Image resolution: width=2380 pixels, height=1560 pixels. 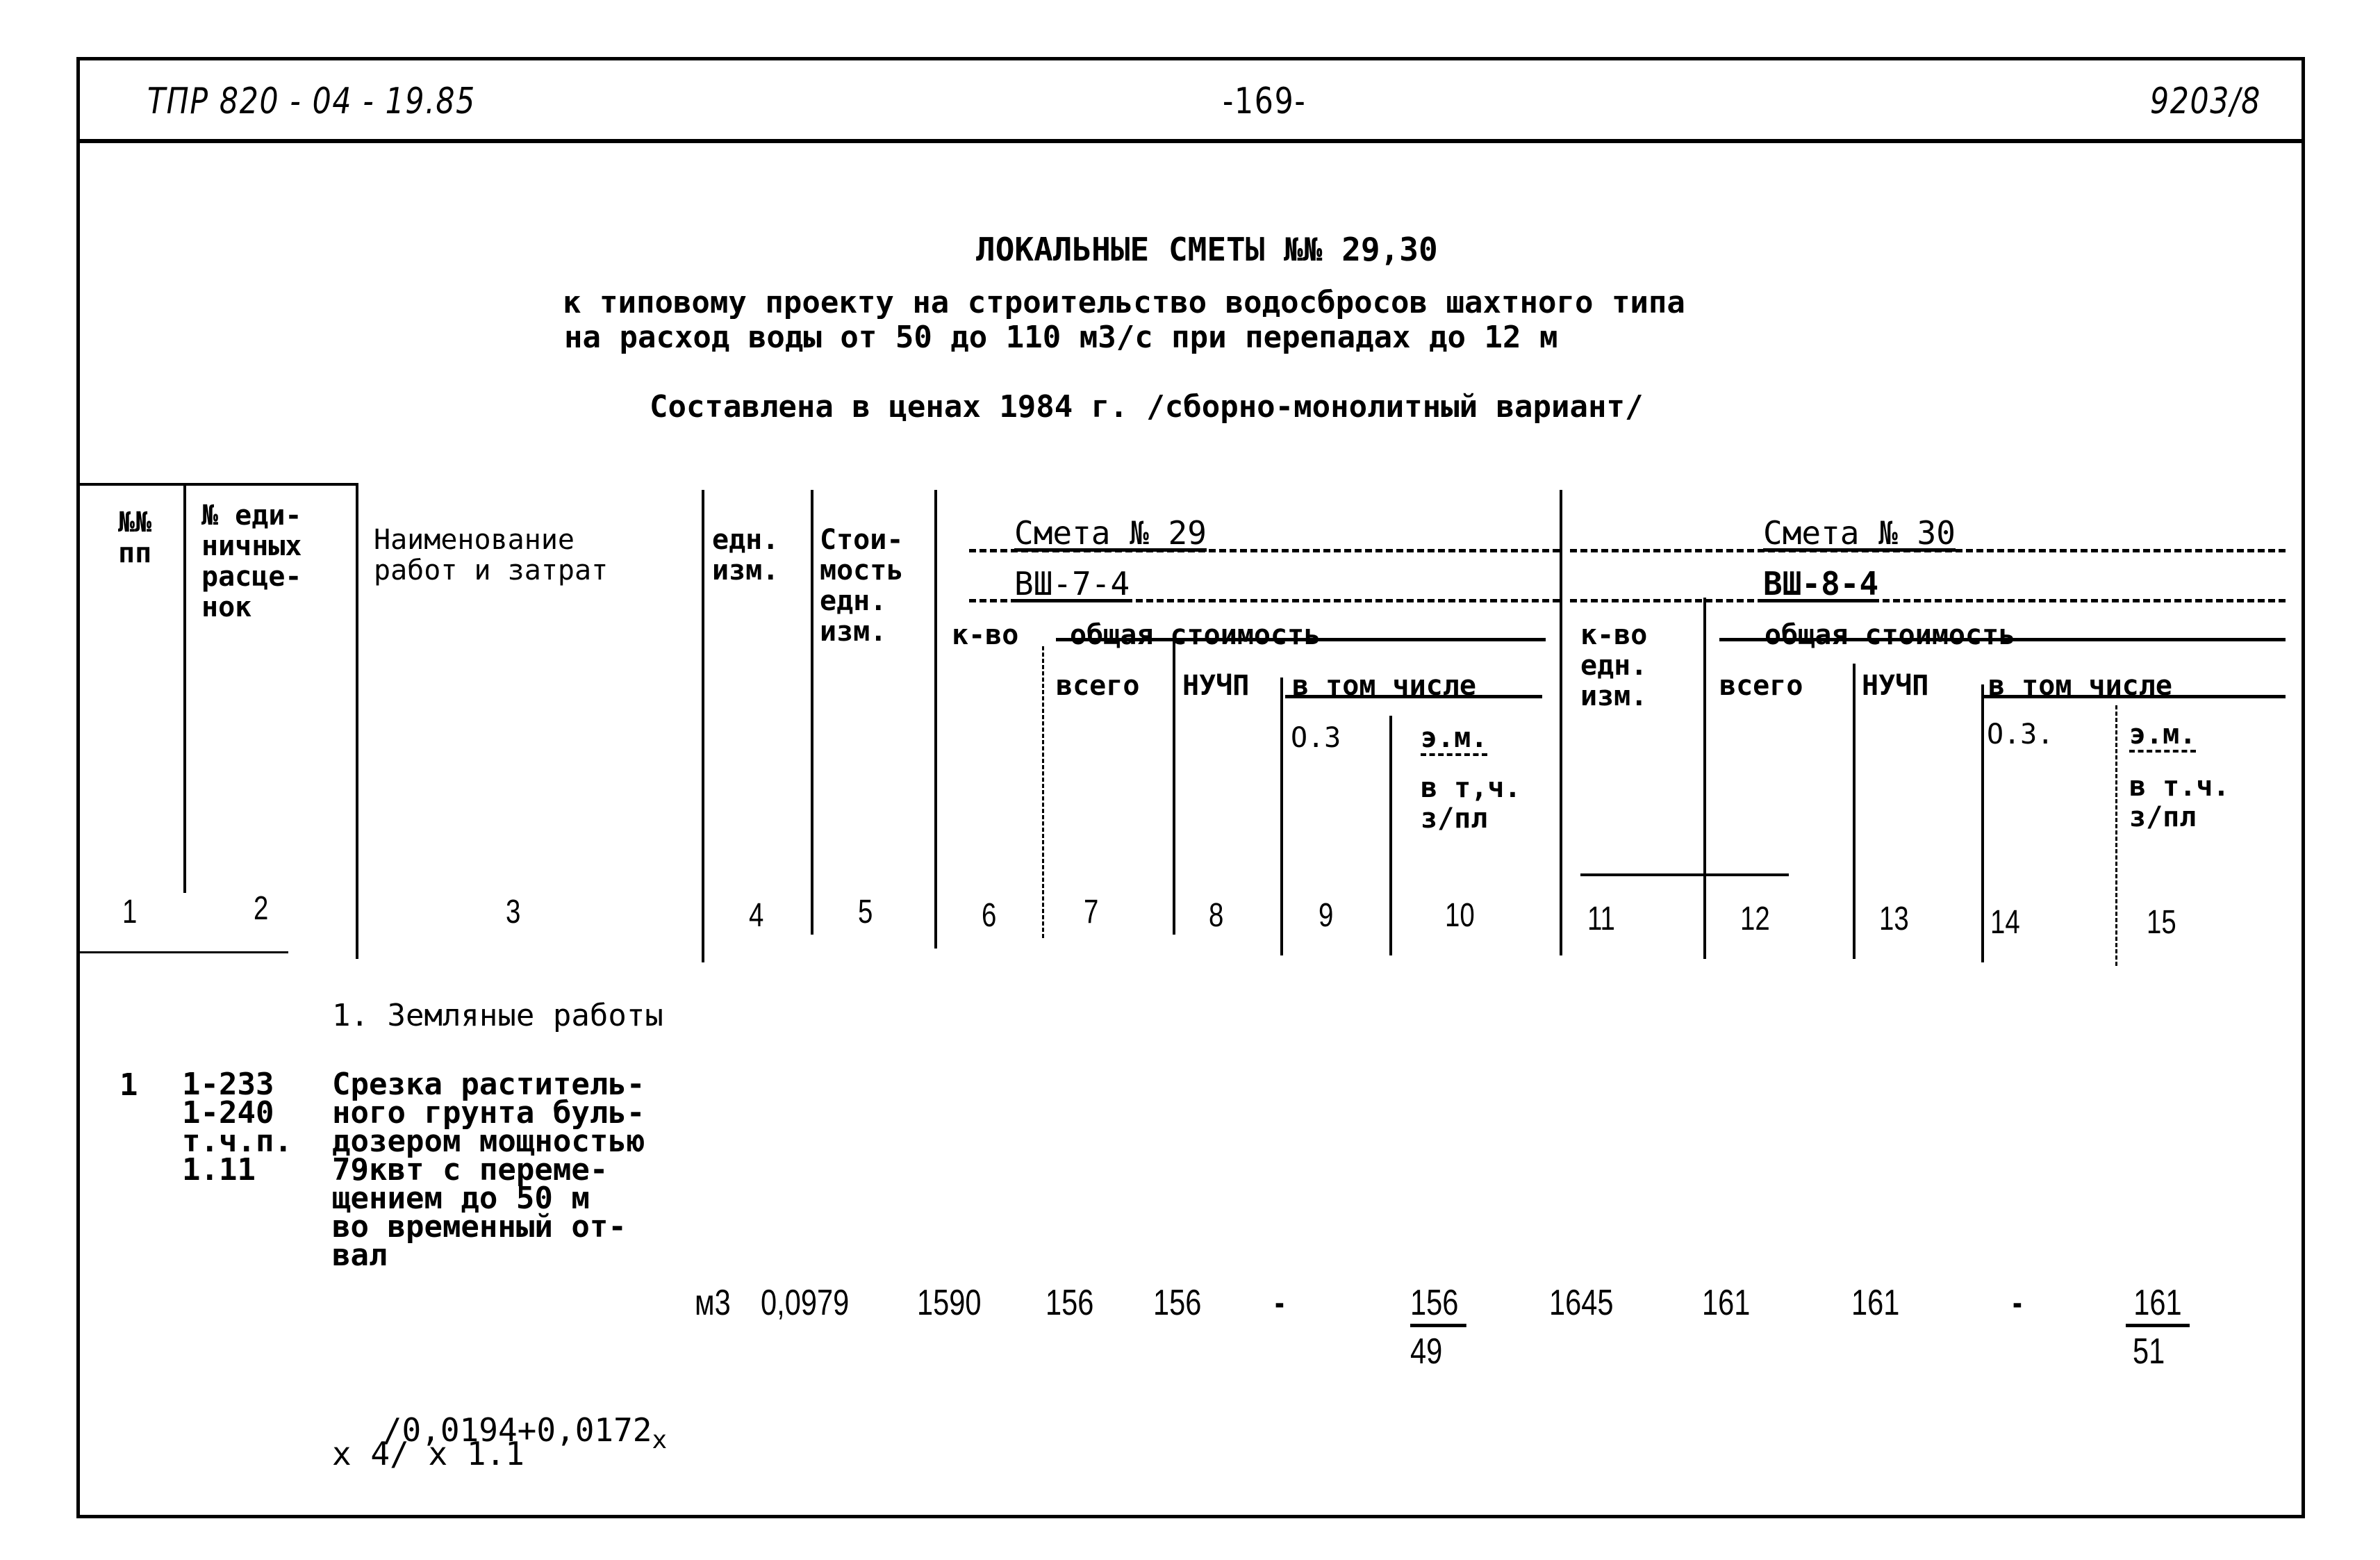 I want to click on col-number: 9, so click(x=1326, y=915).